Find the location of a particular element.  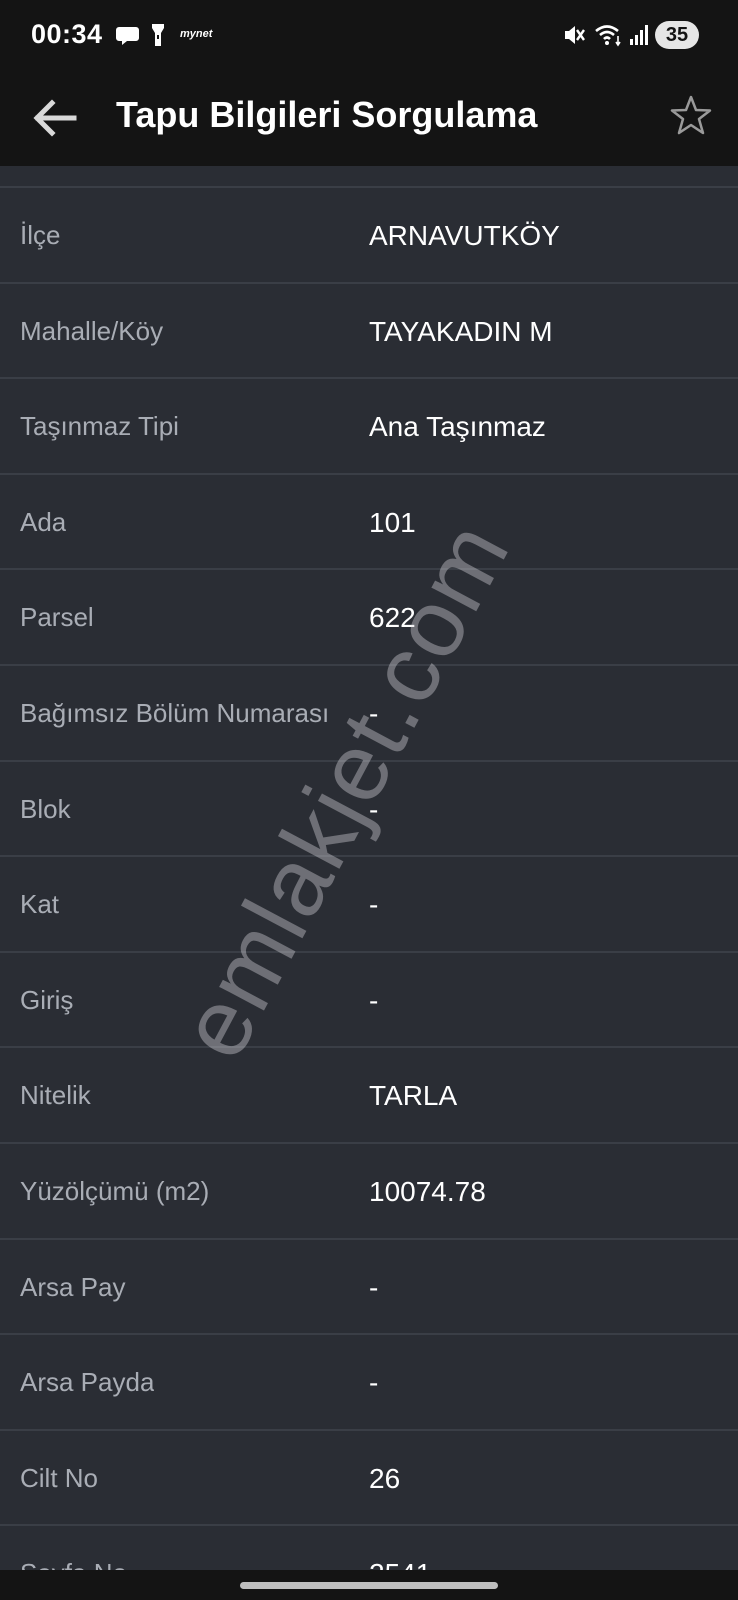

row-label: Blok is located at coordinates (45, 808).